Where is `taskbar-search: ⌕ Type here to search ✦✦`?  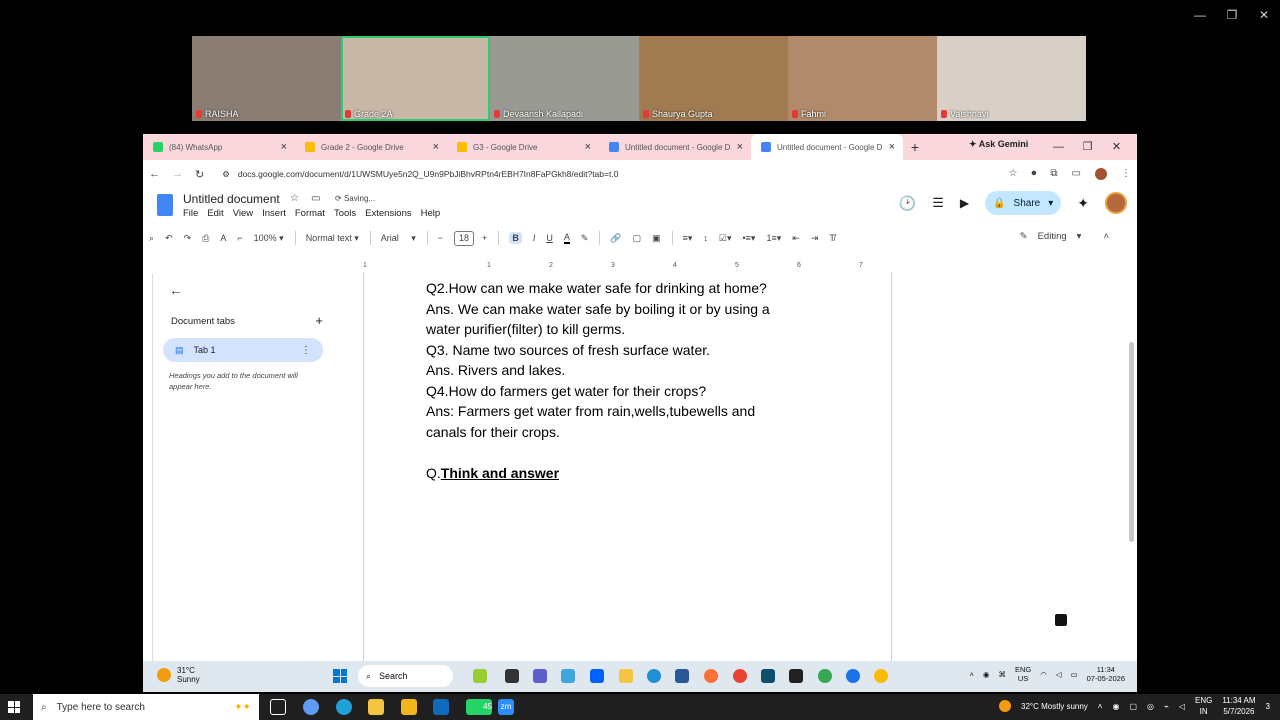
taskbar-search: ⌕ Type here to search ✦✦ is located at coordinates (146, 707).